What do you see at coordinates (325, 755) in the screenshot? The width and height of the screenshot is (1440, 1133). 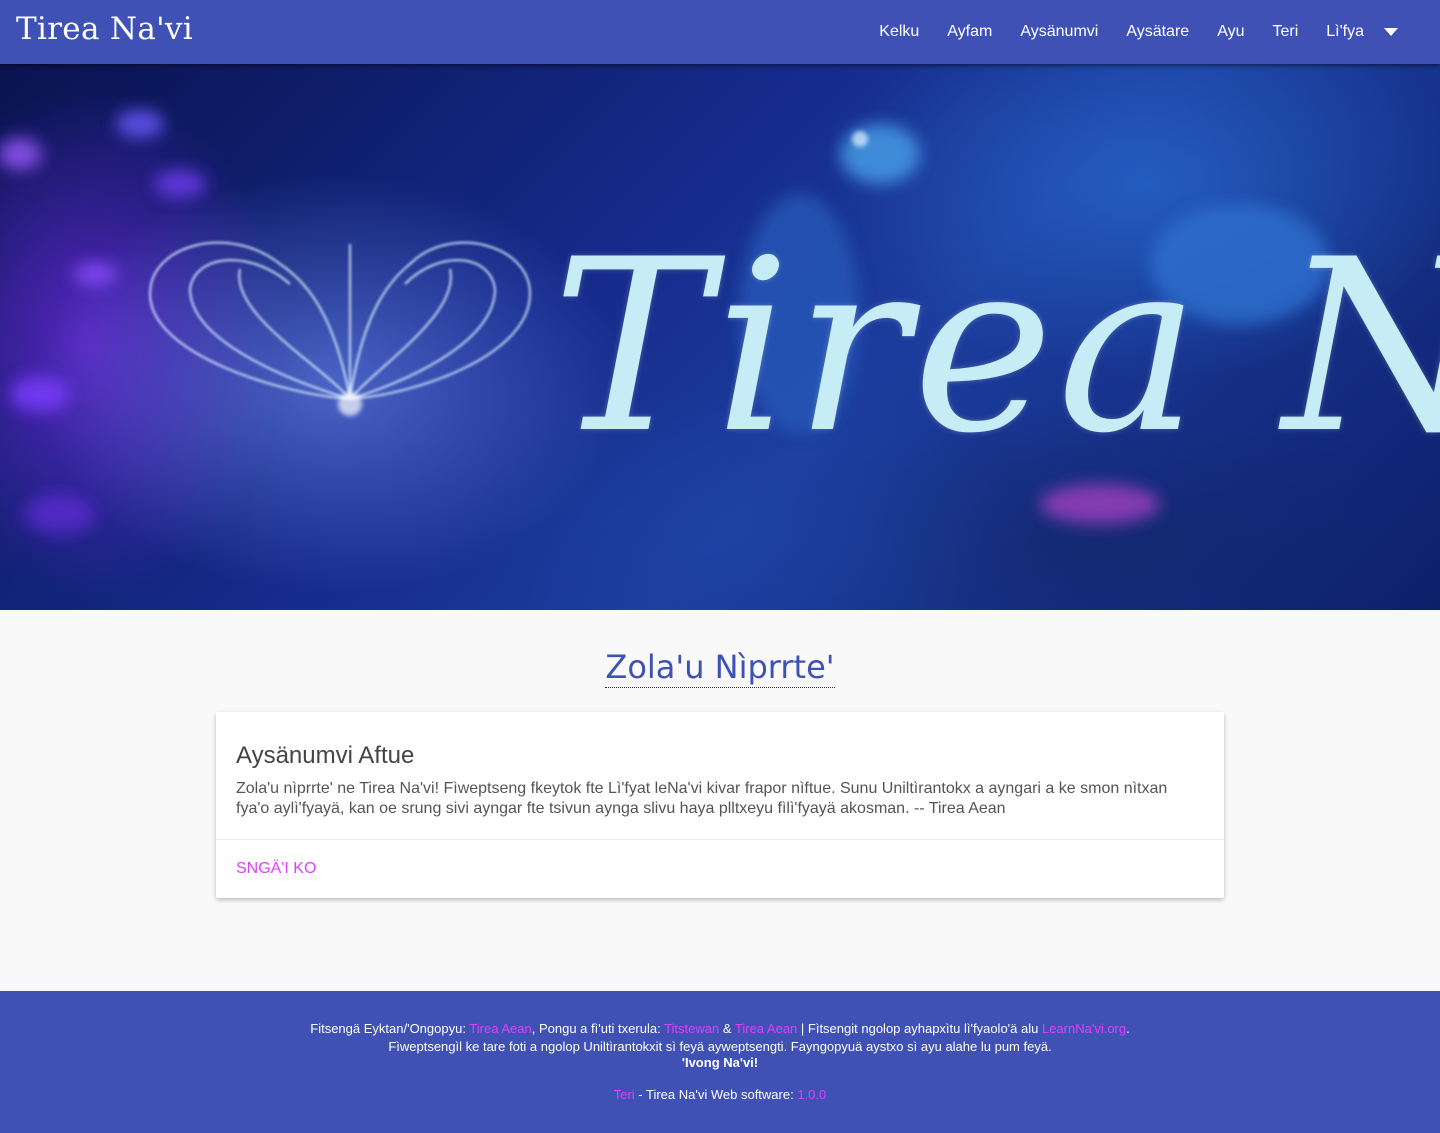 I see `news-card-title: Aysänumvi Aftue` at bounding box center [325, 755].